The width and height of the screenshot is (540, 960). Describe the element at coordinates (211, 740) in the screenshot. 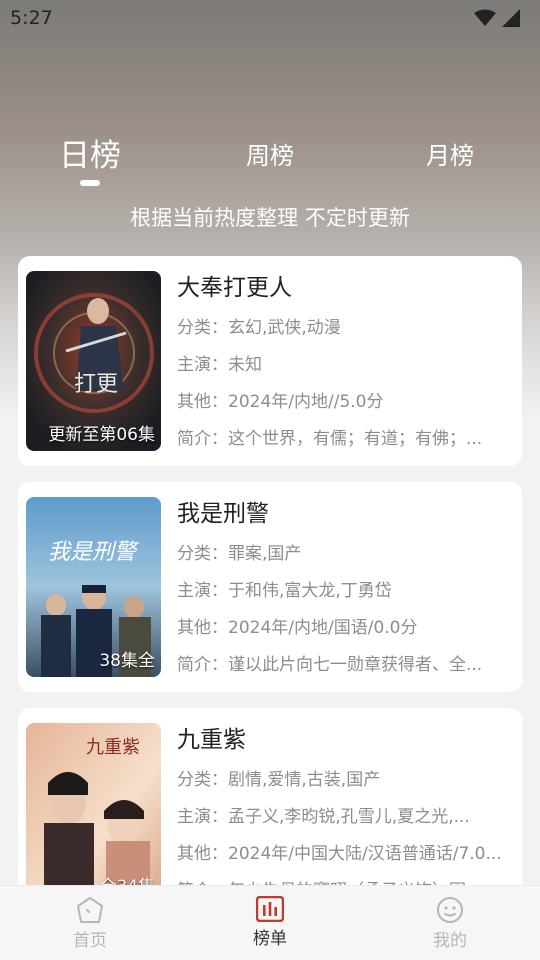

I see `show-title: 九重紫` at that location.